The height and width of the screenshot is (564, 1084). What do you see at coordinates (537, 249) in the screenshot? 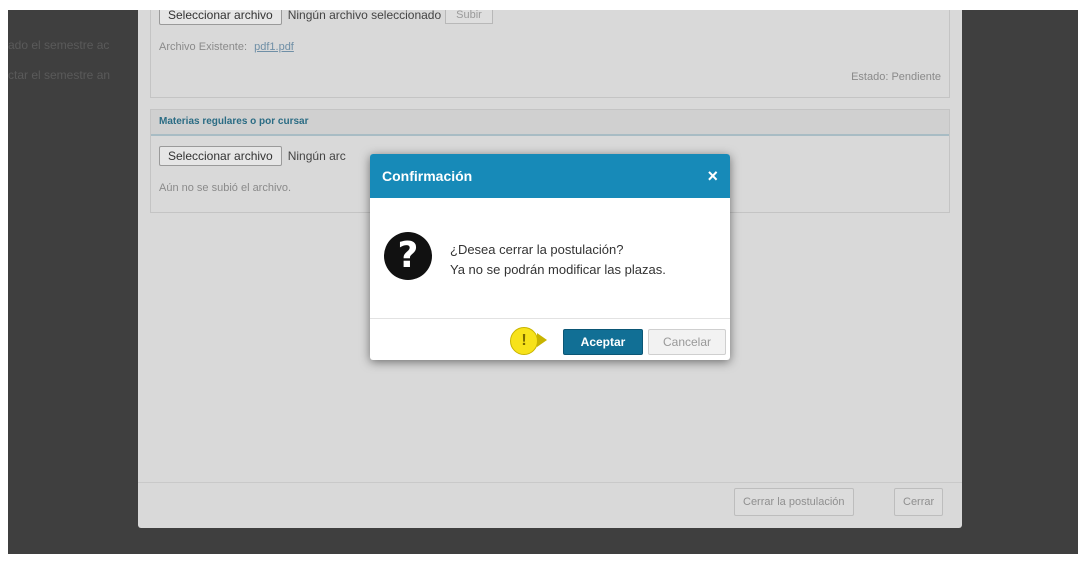
I see `message-line-1: ¿Desea cerrar la postulación?` at bounding box center [537, 249].